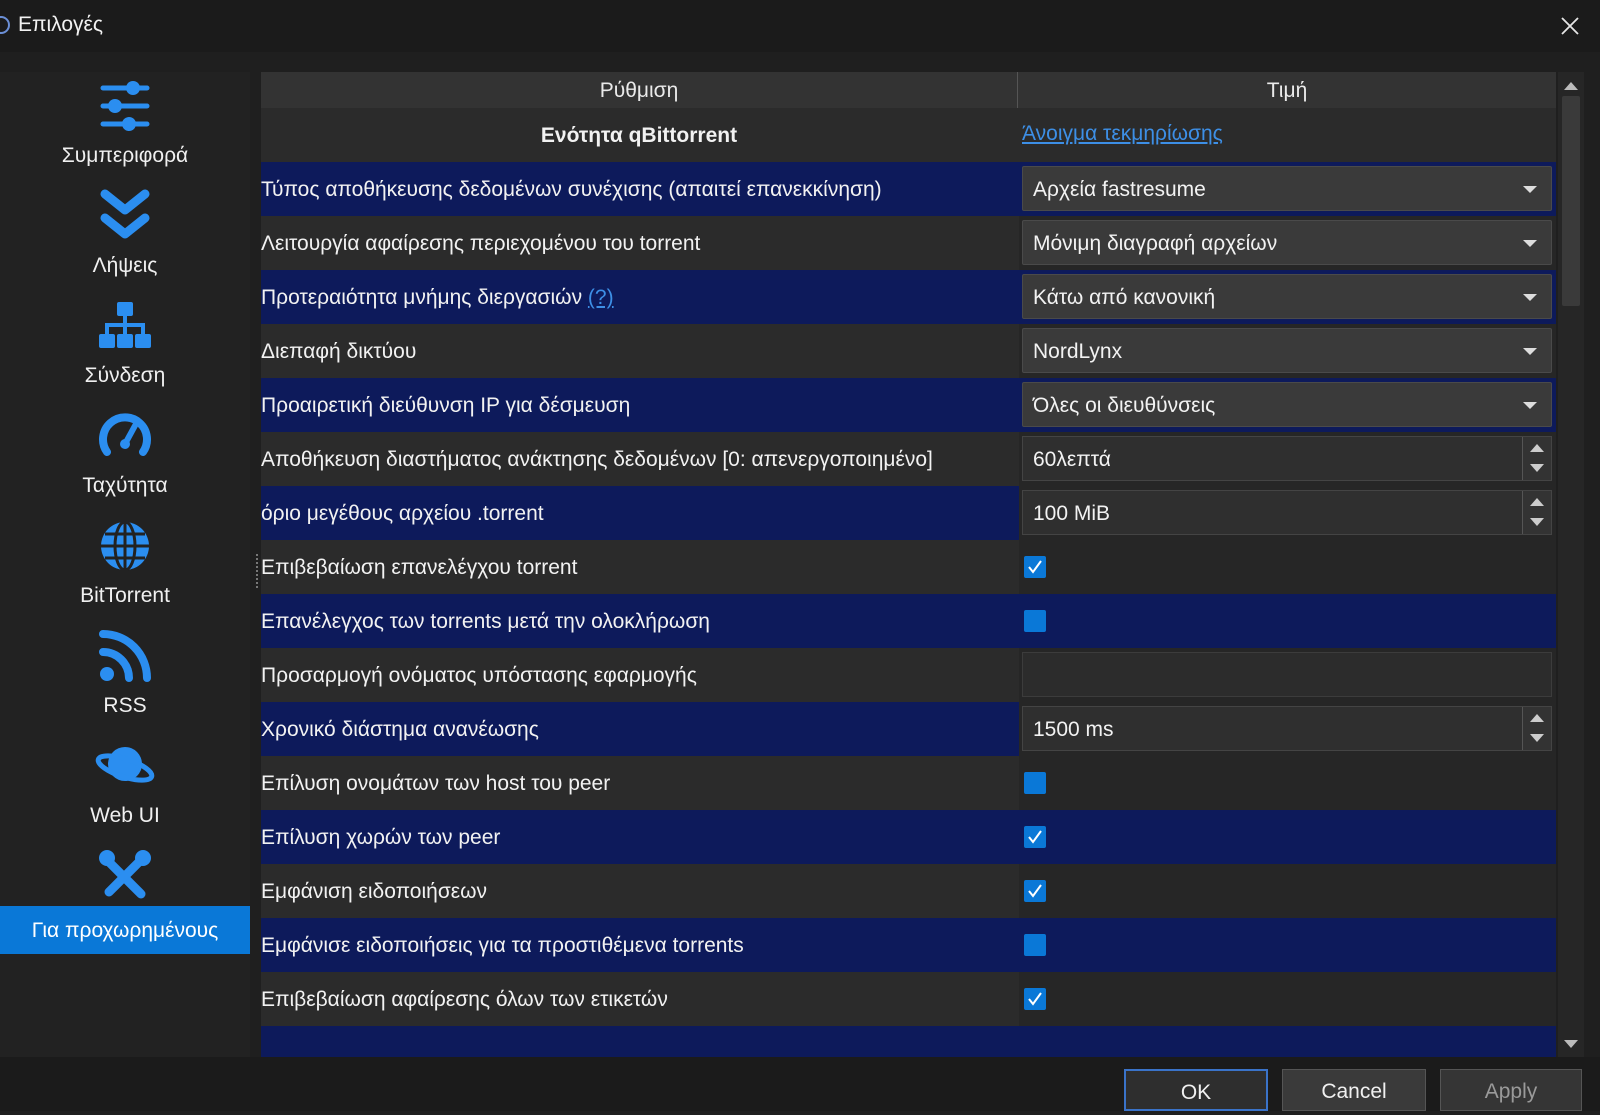 Image resolution: width=1600 pixels, height=1115 pixels. I want to click on sidebar-item-label: RSS, so click(125, 705).